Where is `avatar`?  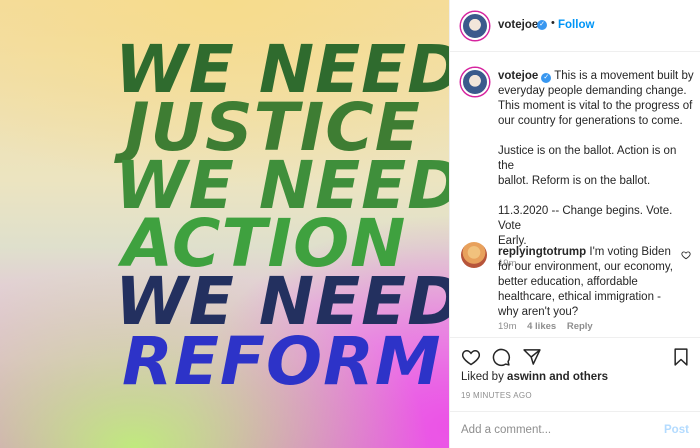 avatar is located at coordinates (475, 26).